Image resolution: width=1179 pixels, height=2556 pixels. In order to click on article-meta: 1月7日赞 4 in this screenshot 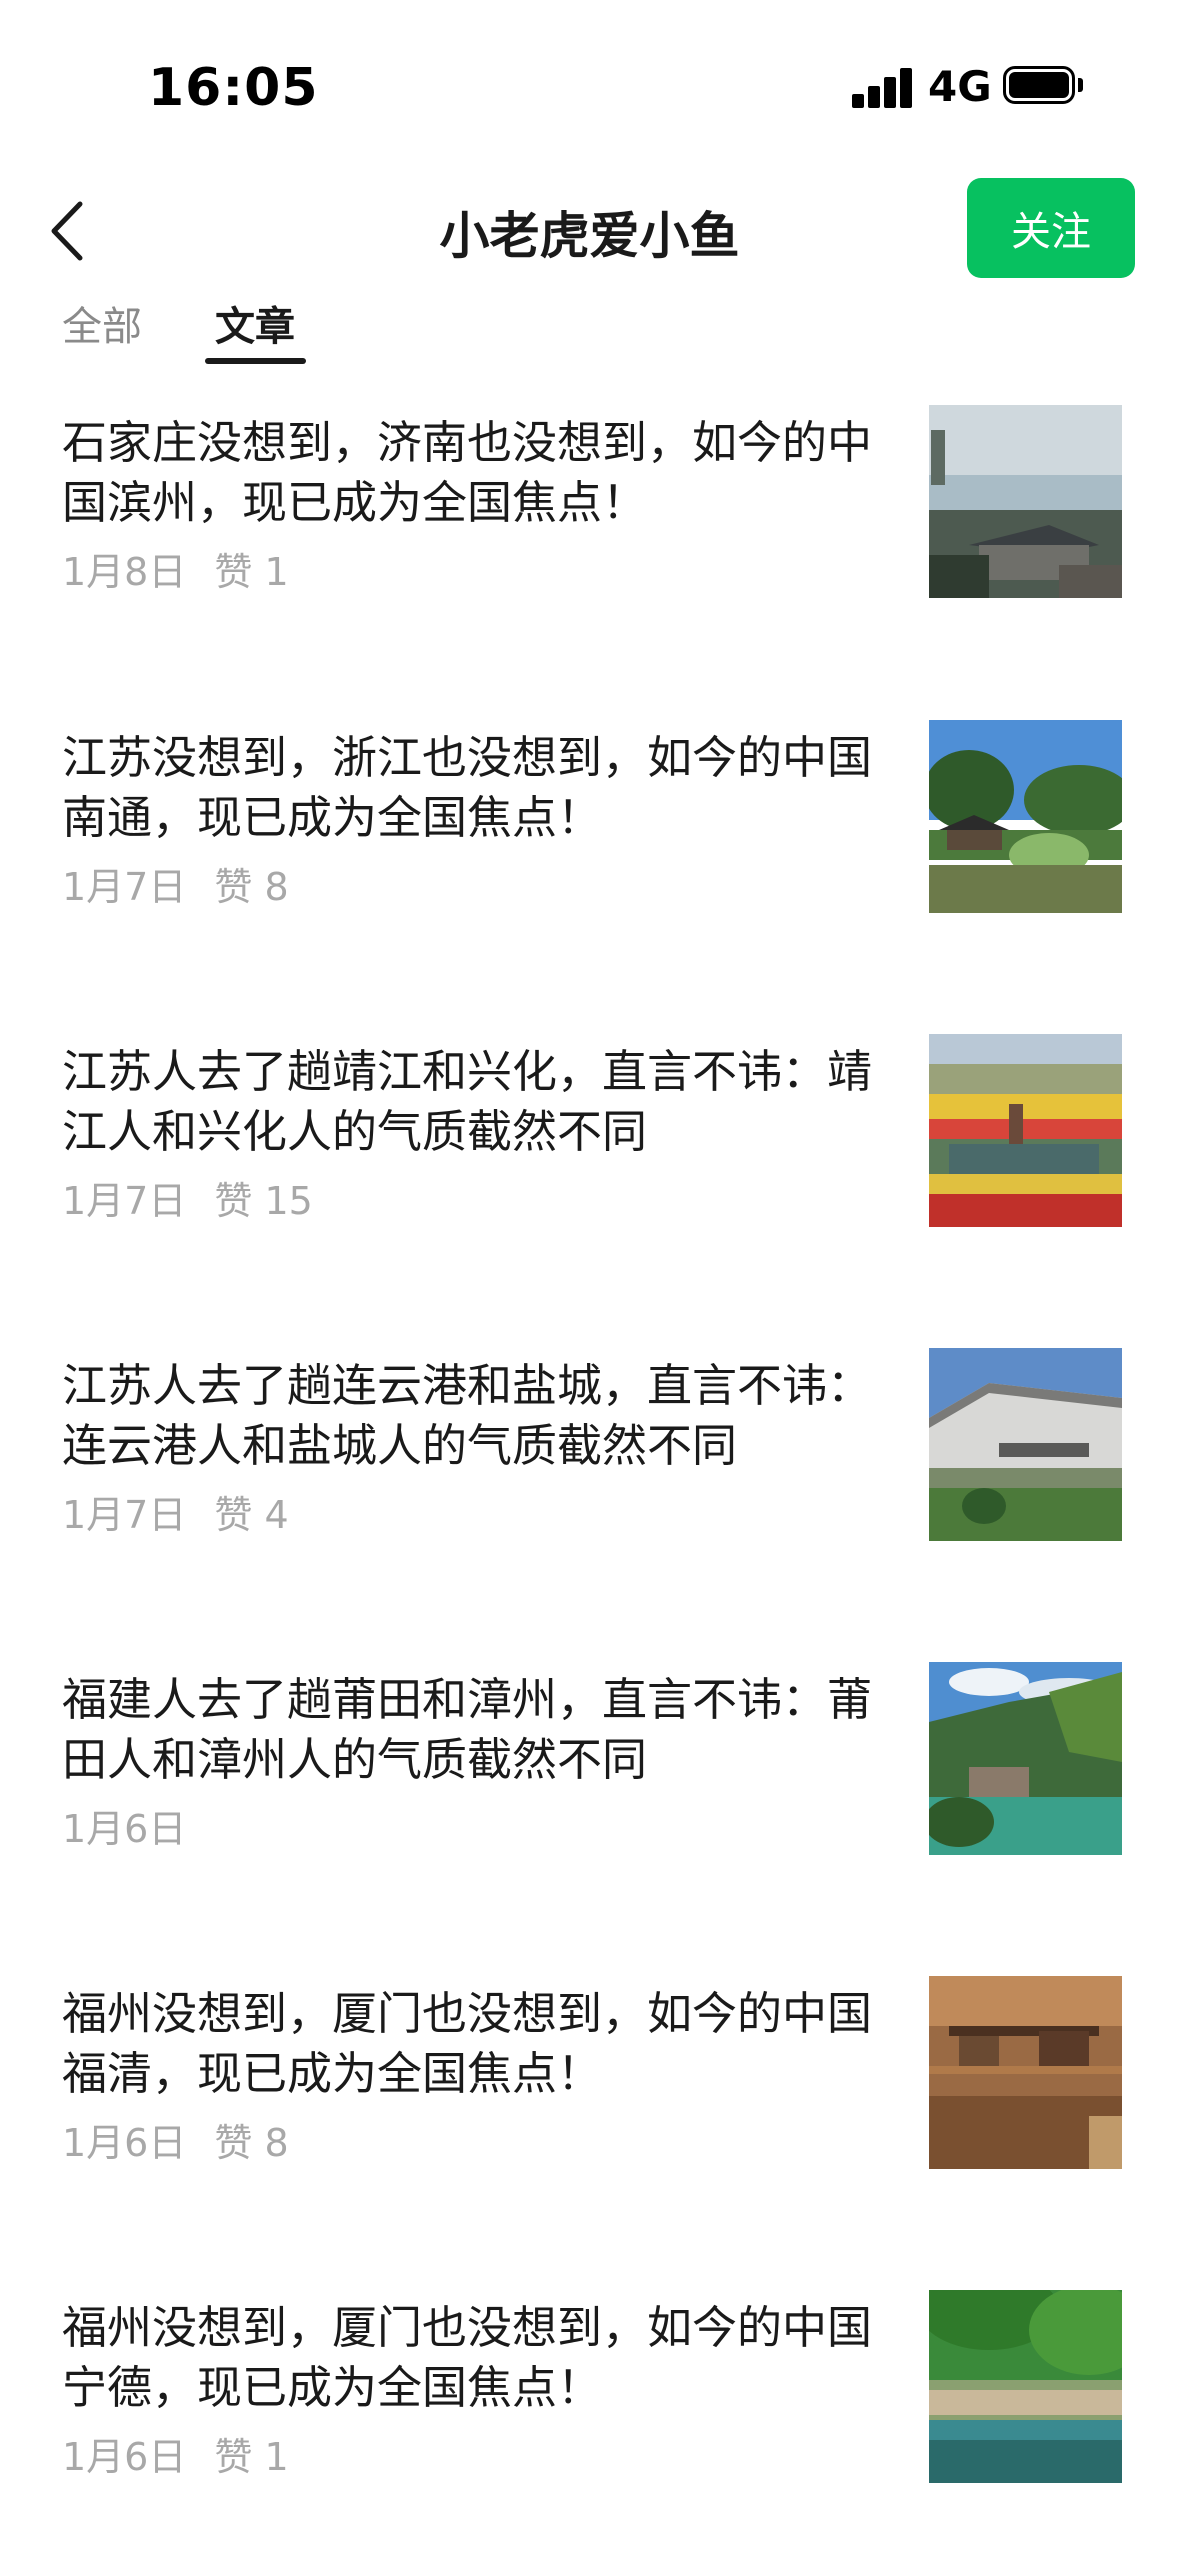, I will do `click(175, 1511)`.